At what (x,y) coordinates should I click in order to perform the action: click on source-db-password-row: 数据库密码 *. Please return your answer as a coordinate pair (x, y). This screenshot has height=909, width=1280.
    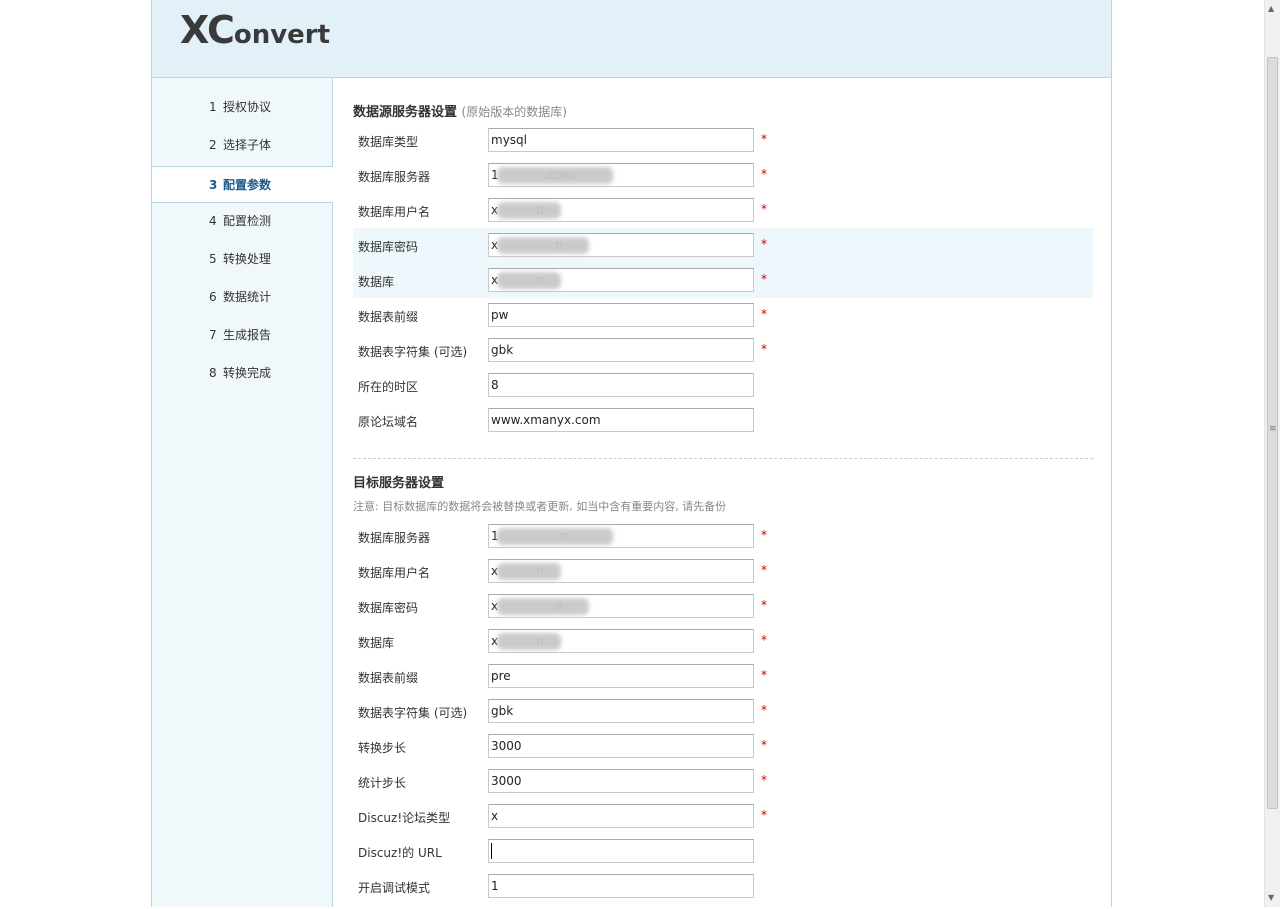
    Looking at the image, I should click on (723, 250).